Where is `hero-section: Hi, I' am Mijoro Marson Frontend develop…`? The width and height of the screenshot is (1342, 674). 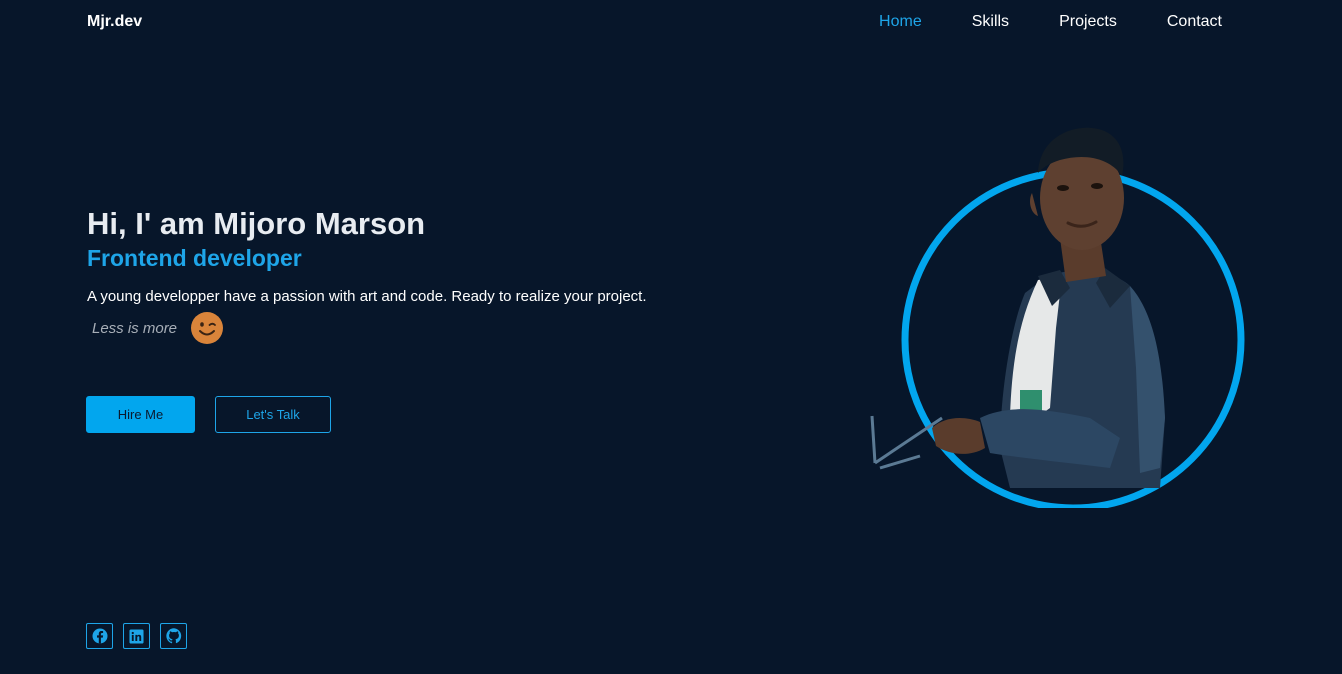
hero-section: Hi, I' am Mijoro Marson Frontend develop… is located at coordinates (377, 275).